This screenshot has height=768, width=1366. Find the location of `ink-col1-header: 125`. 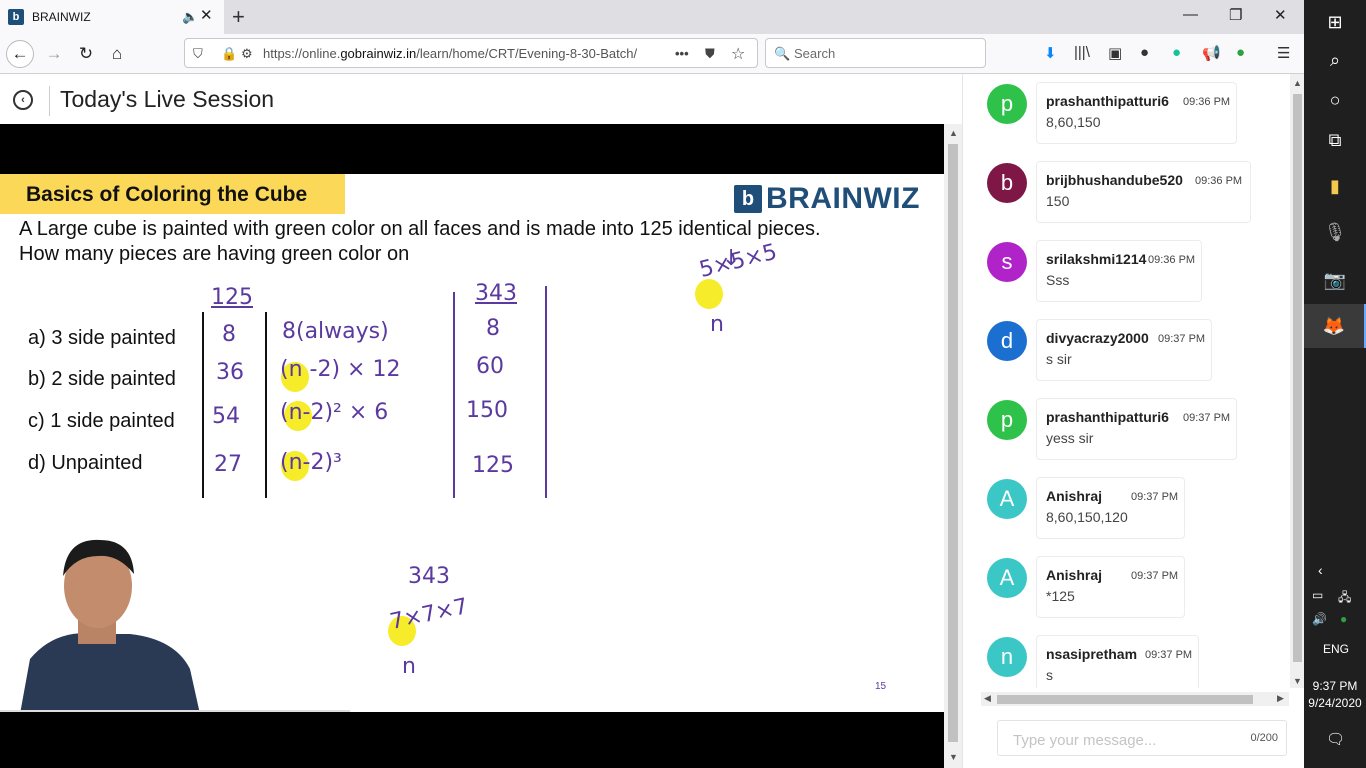

ink-col1-header: 125 is located at coordinates (232, 297).